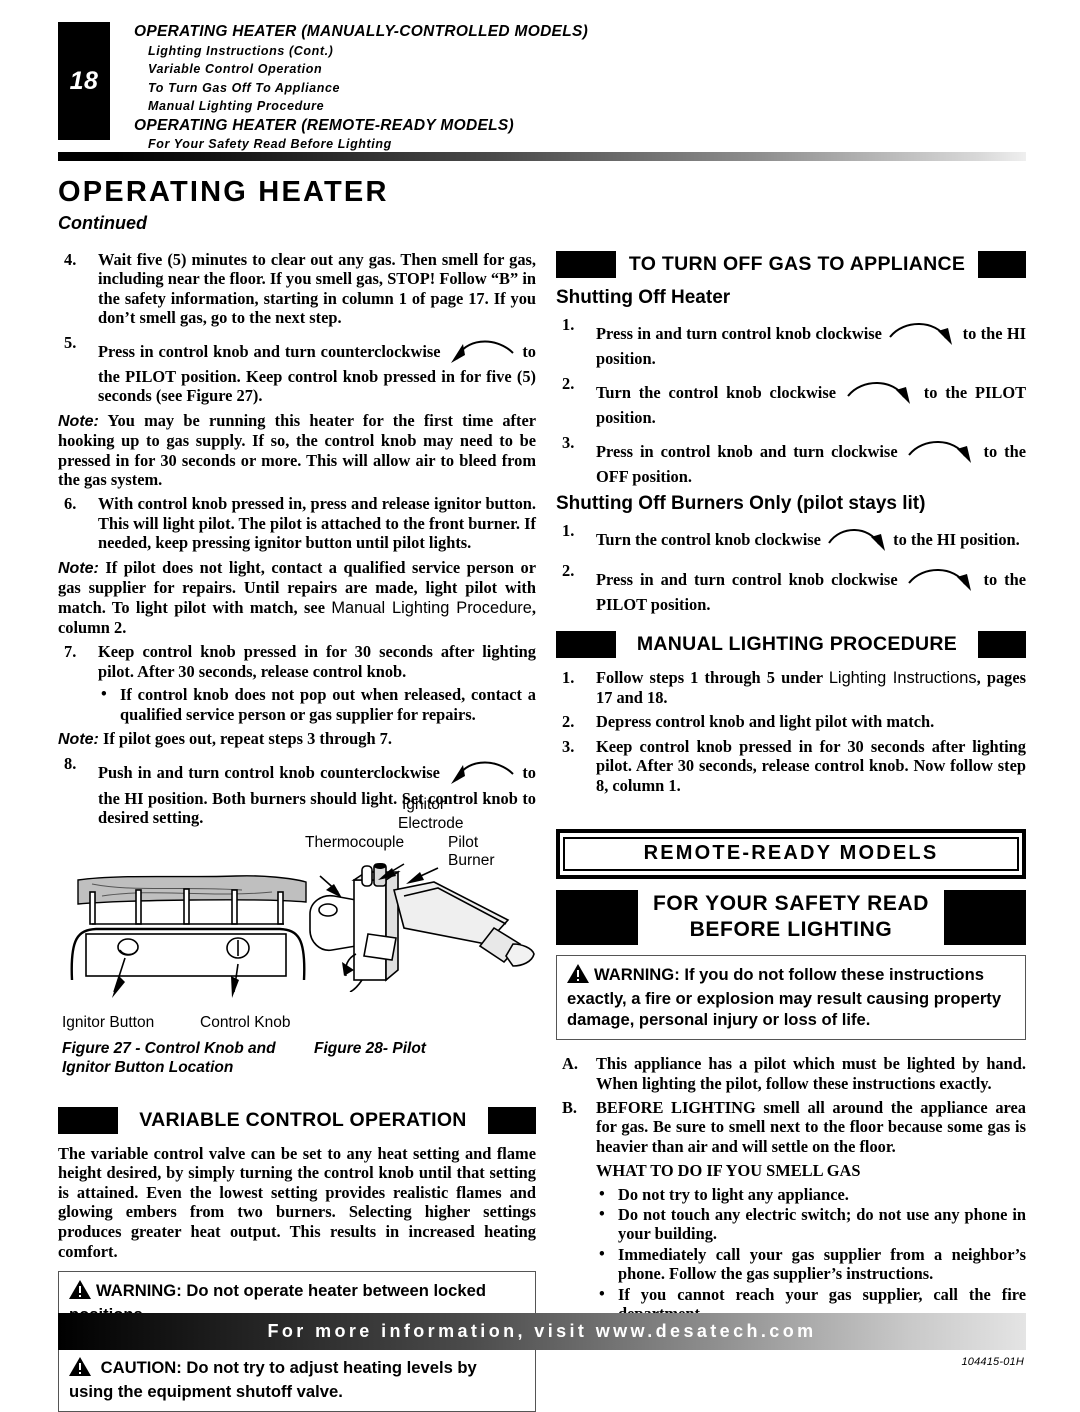 This screenshot has height=1412, width=1080. Describe the element at coordinates (108, 1022) in the screenshot. I see `figure-27-label-ignitor-button: Ignitor Button` at that location.